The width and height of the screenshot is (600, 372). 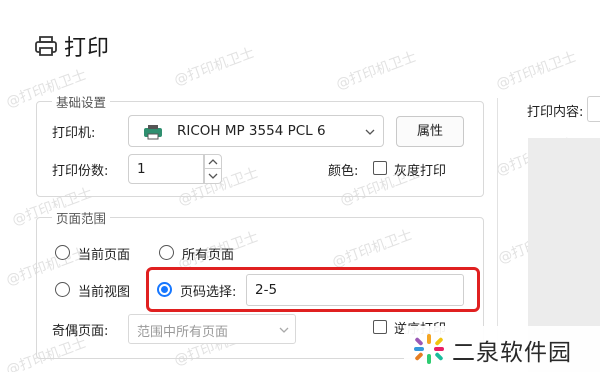 What do you see at coordinates (104, 292) in the screenshot?
I see `current-view-label: 当前视图` at bounding box center [104, 292].